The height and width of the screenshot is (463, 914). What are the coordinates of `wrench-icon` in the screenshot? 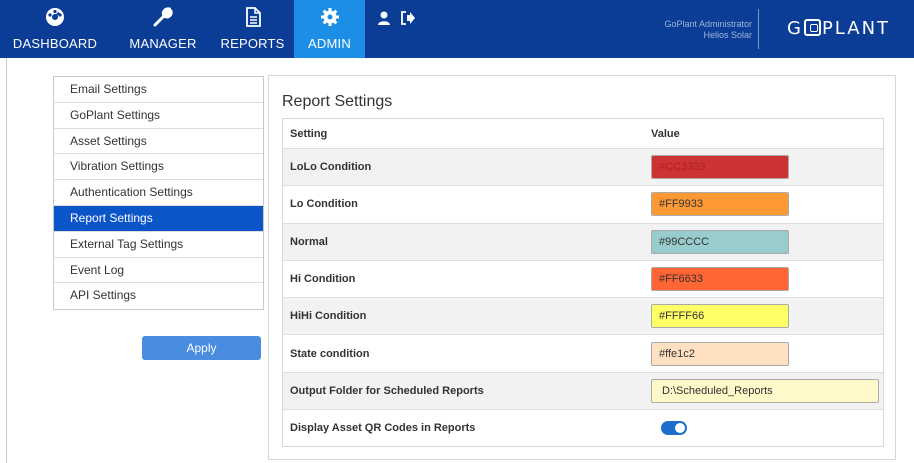 It's located at (163, 17).